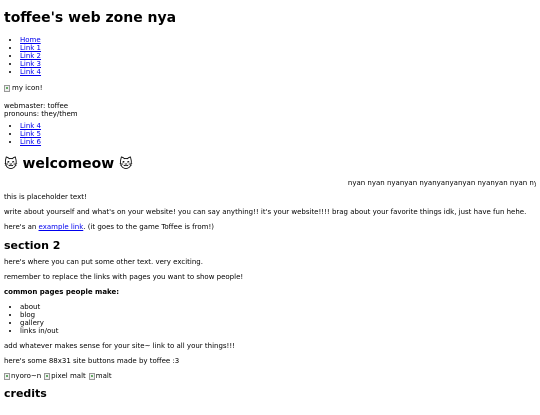 This screenshot has width=540, height=415. Describe the element at coordinates (30, 72) in the screenshot. I see `nav-link-4: Link 4` at that location.